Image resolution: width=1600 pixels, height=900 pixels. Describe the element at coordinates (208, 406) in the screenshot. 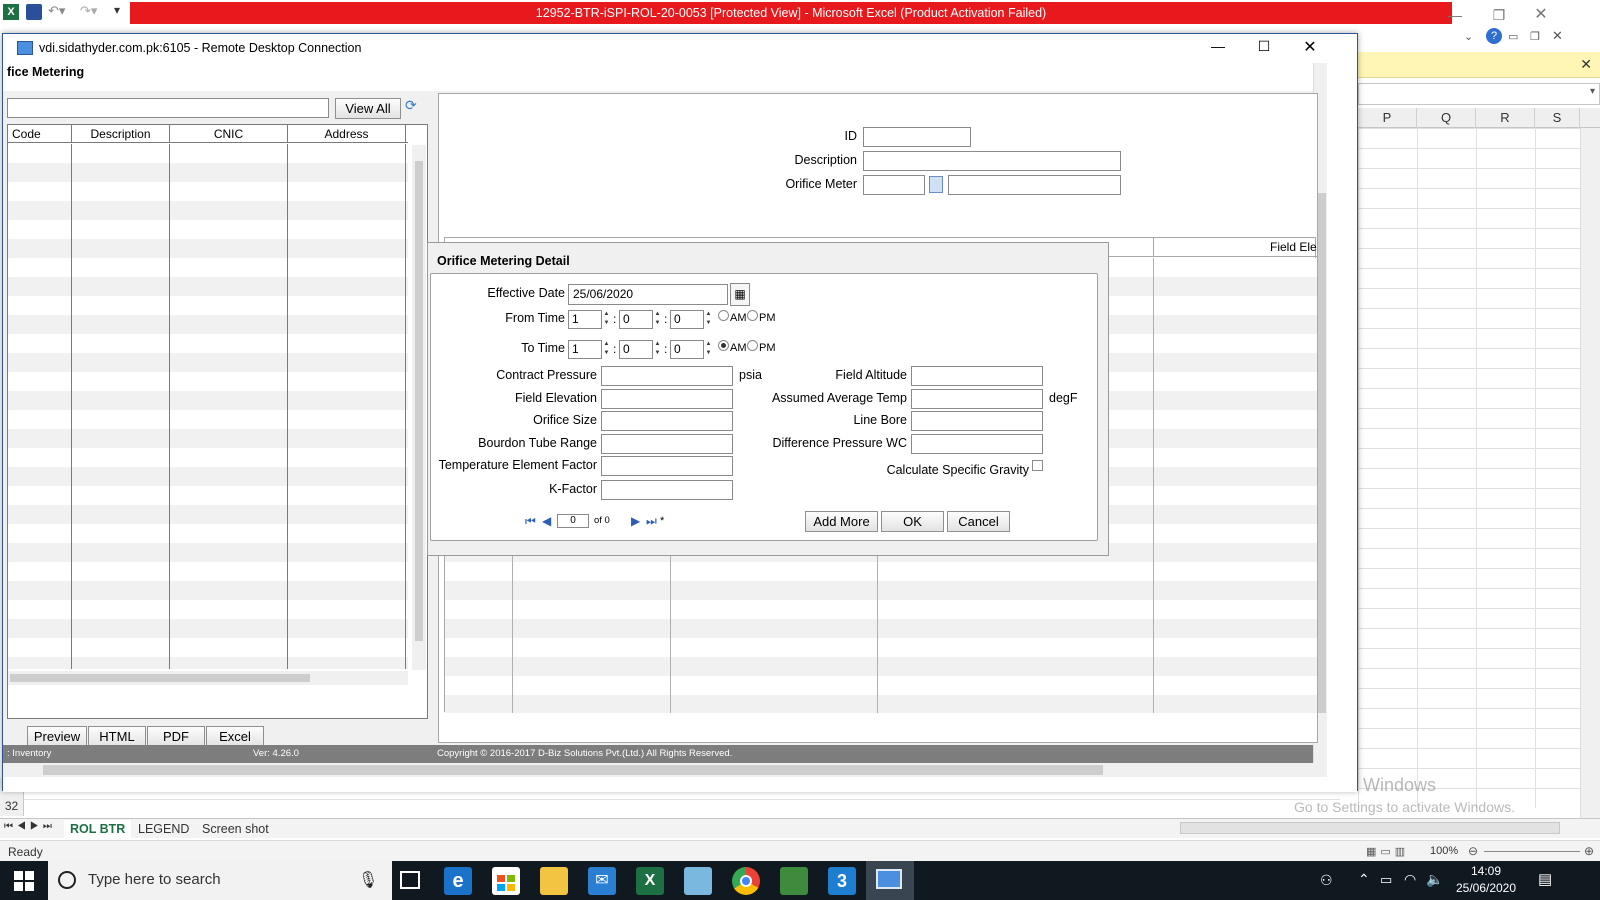

I see `list-grid-body` at that location.